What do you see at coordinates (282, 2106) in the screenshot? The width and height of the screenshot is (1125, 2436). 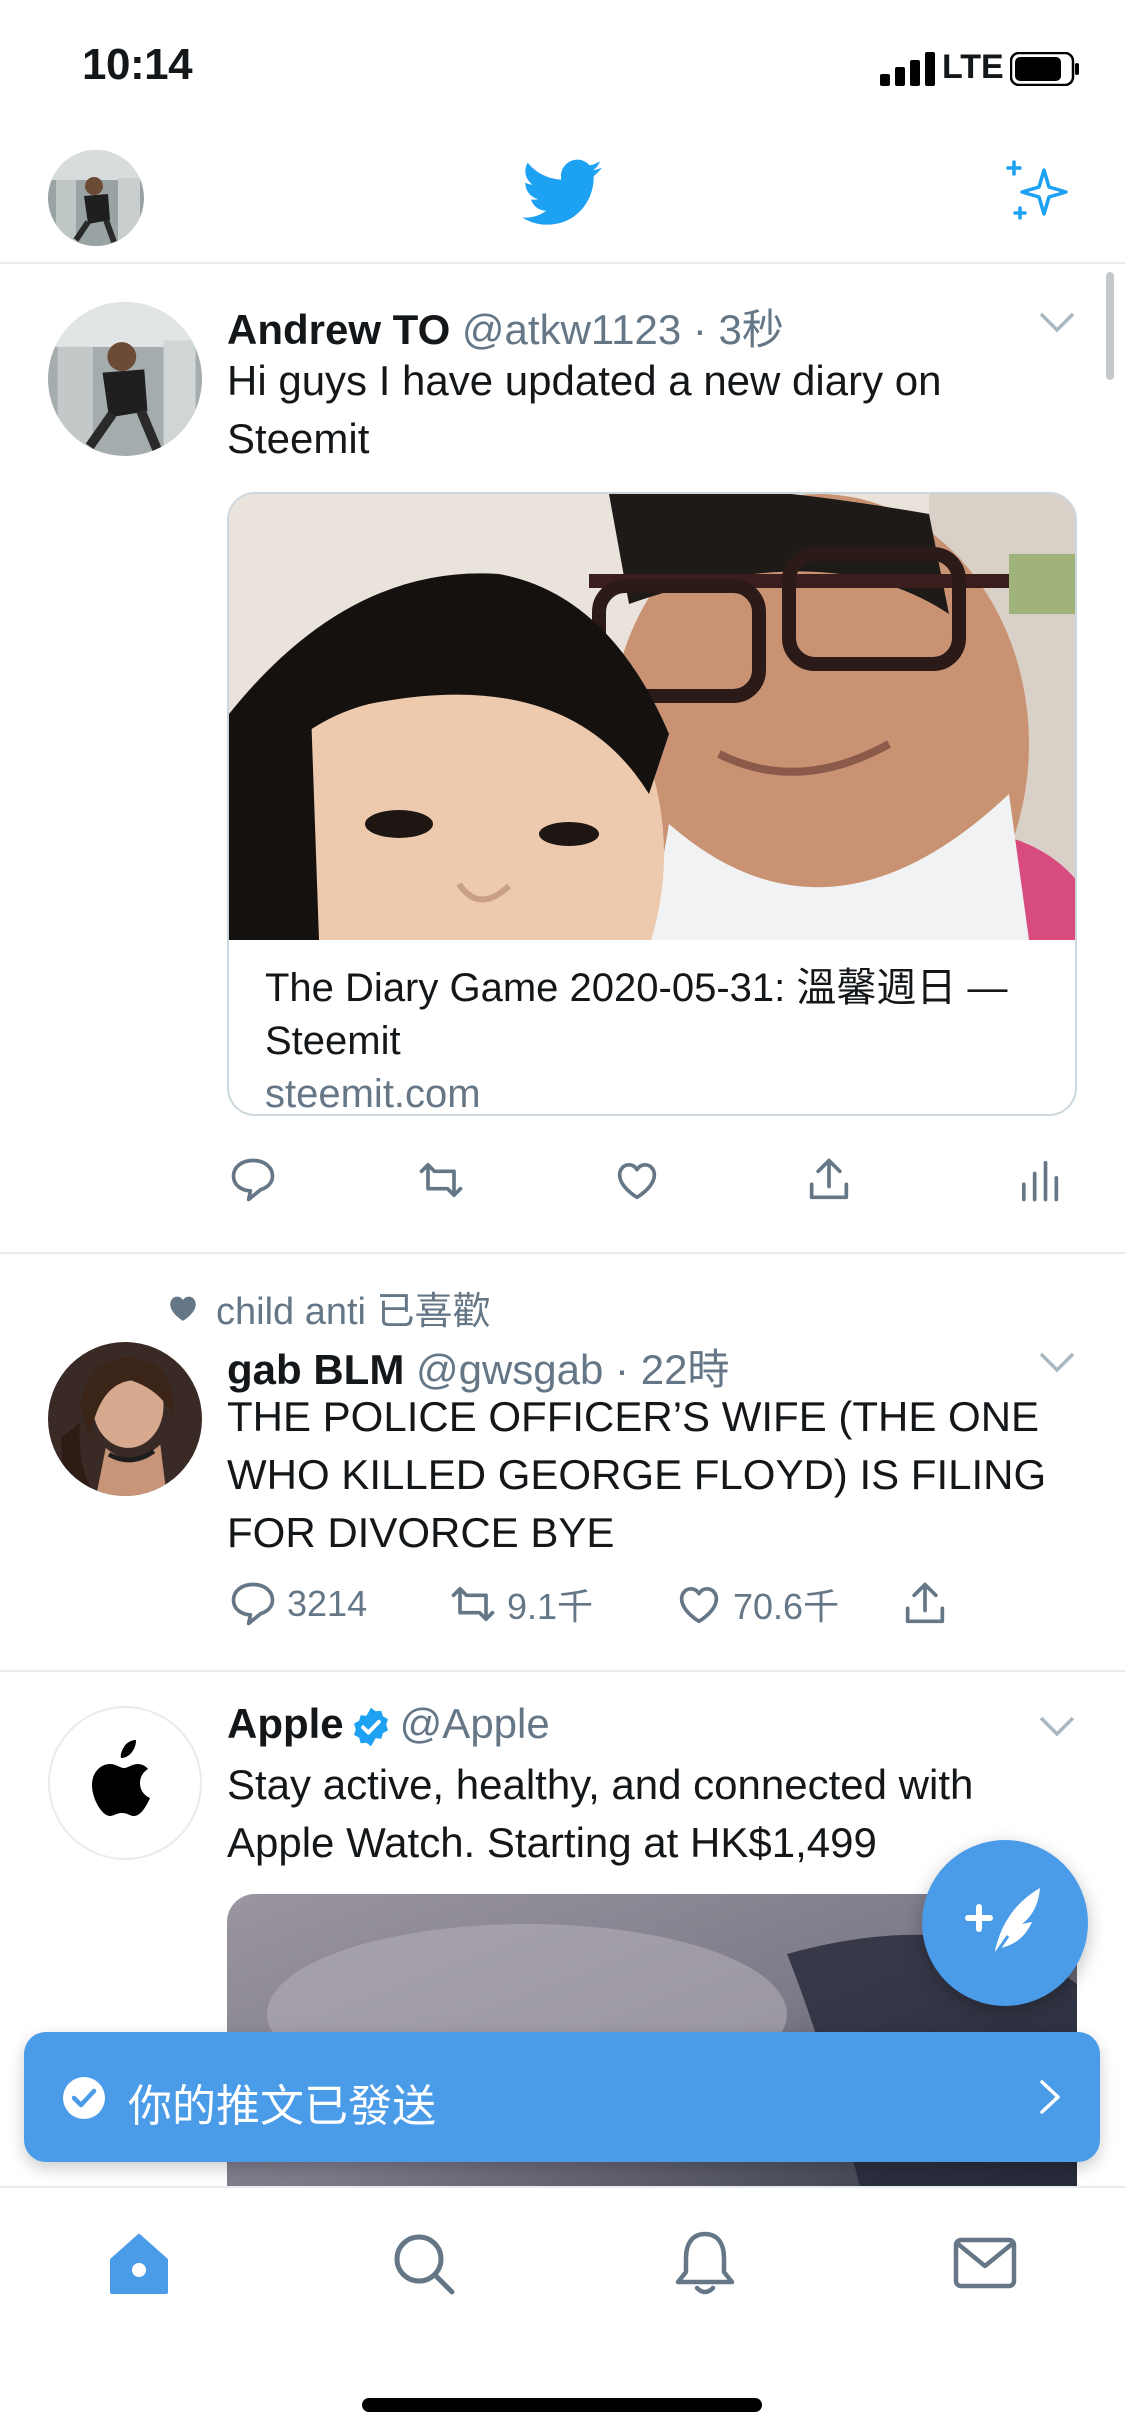 I see `toast-message: 你的推文已發送` at bounding box center [282, 2106].